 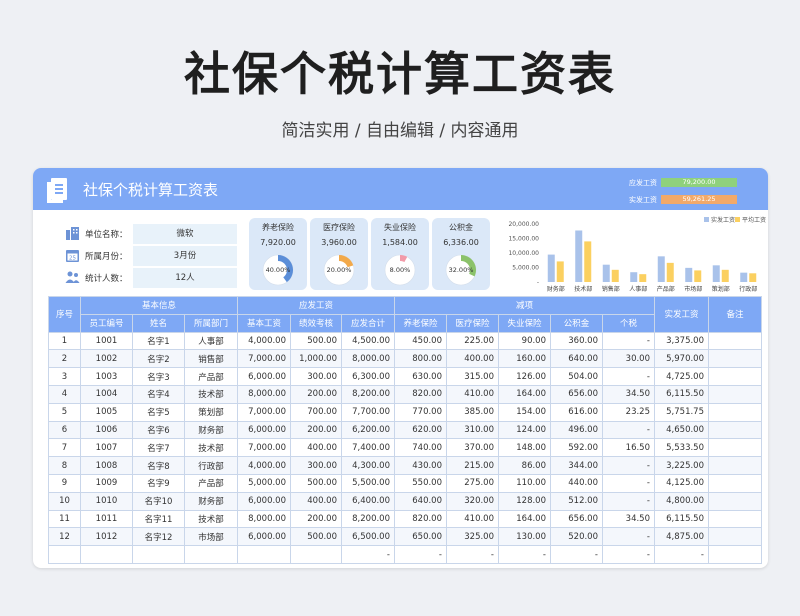 I want to click on table-cell: 550.00, so click(x=420, y=483).